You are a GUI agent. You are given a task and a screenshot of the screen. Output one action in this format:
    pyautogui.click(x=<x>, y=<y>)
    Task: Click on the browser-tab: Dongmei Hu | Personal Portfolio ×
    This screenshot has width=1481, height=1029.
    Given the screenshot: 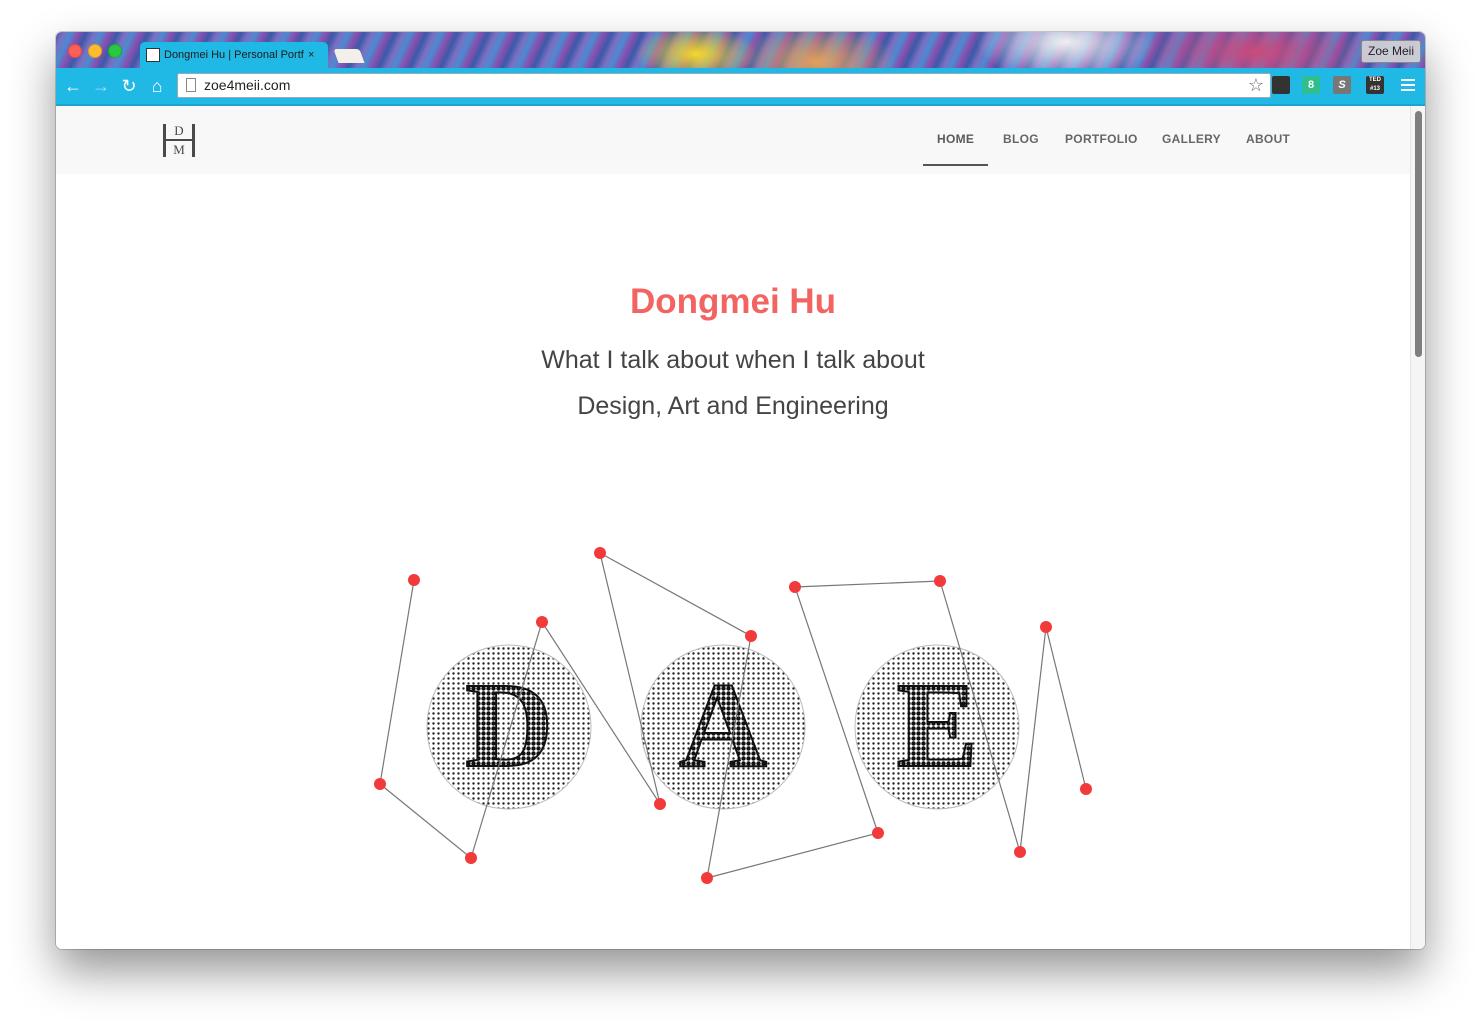 What is the action you would take?
    pyautogui.click(x=234, y=55)
    